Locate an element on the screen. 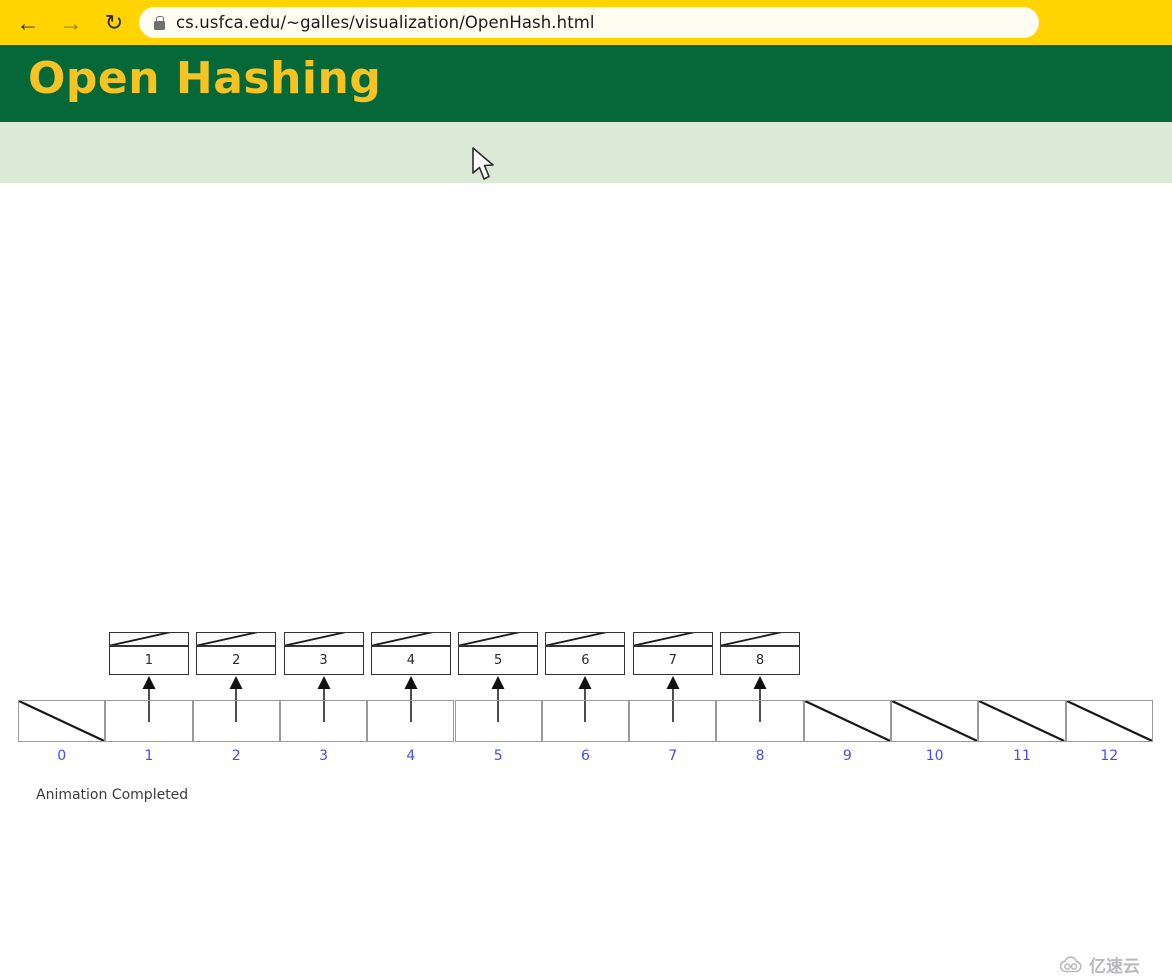 This screenshot has height=977, width=1172. linked-list-node: 1 is located at coordinates (148, 653).